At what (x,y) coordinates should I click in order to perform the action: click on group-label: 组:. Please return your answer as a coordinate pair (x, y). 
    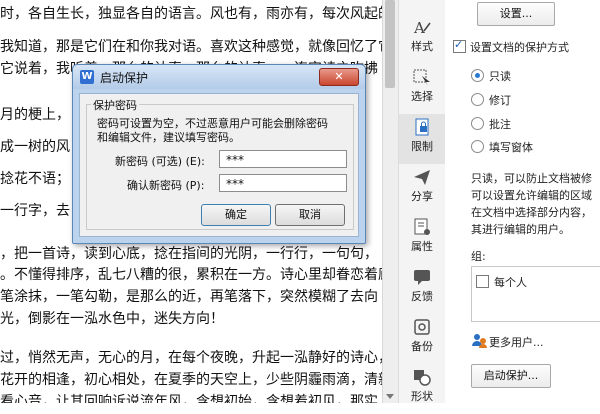
    Looking at the image, I should click on (478, 256).